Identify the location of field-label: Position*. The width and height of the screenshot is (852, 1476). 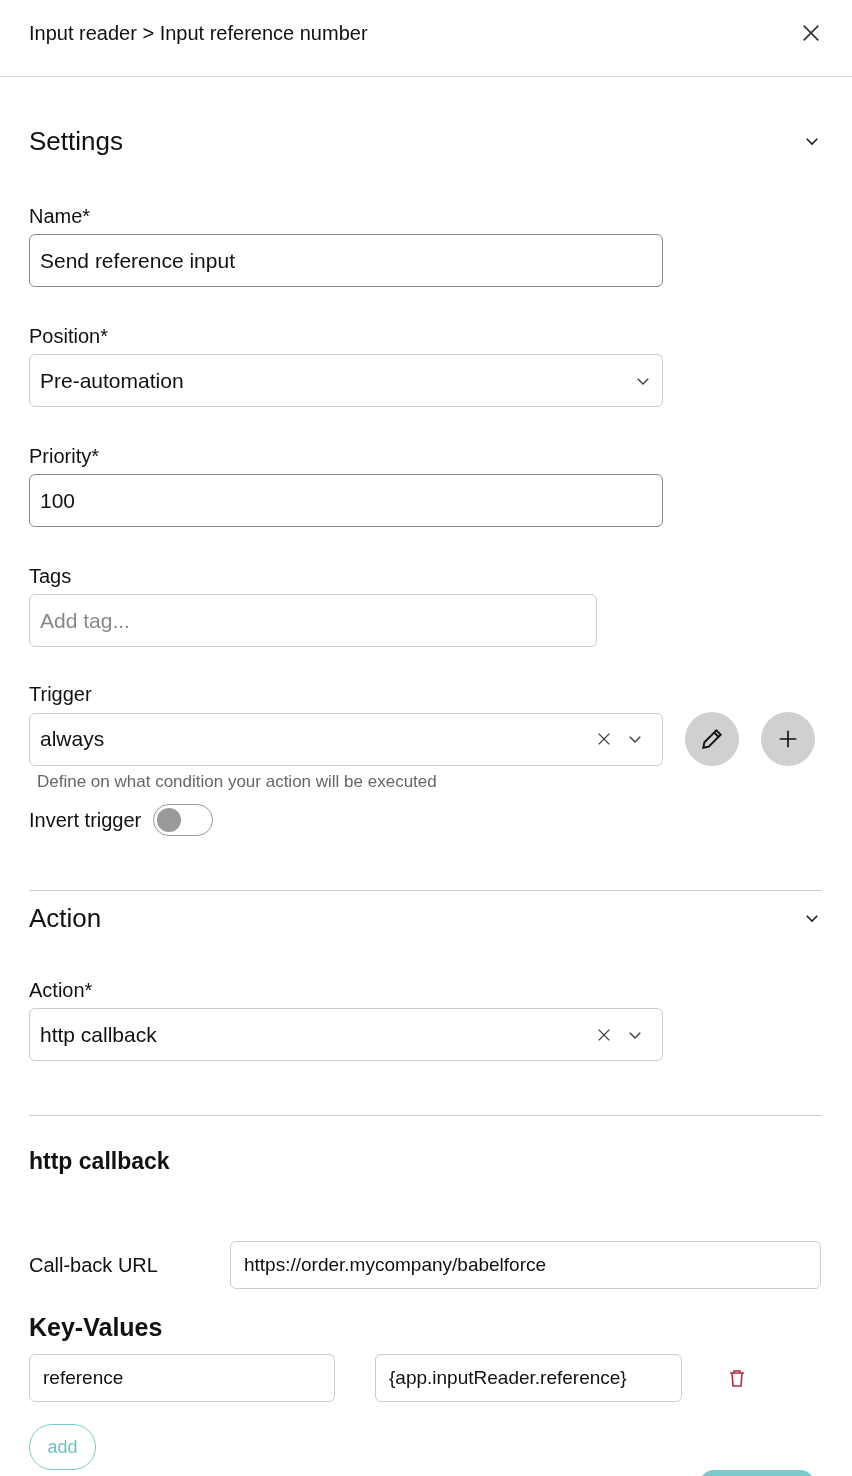
(69, 336).